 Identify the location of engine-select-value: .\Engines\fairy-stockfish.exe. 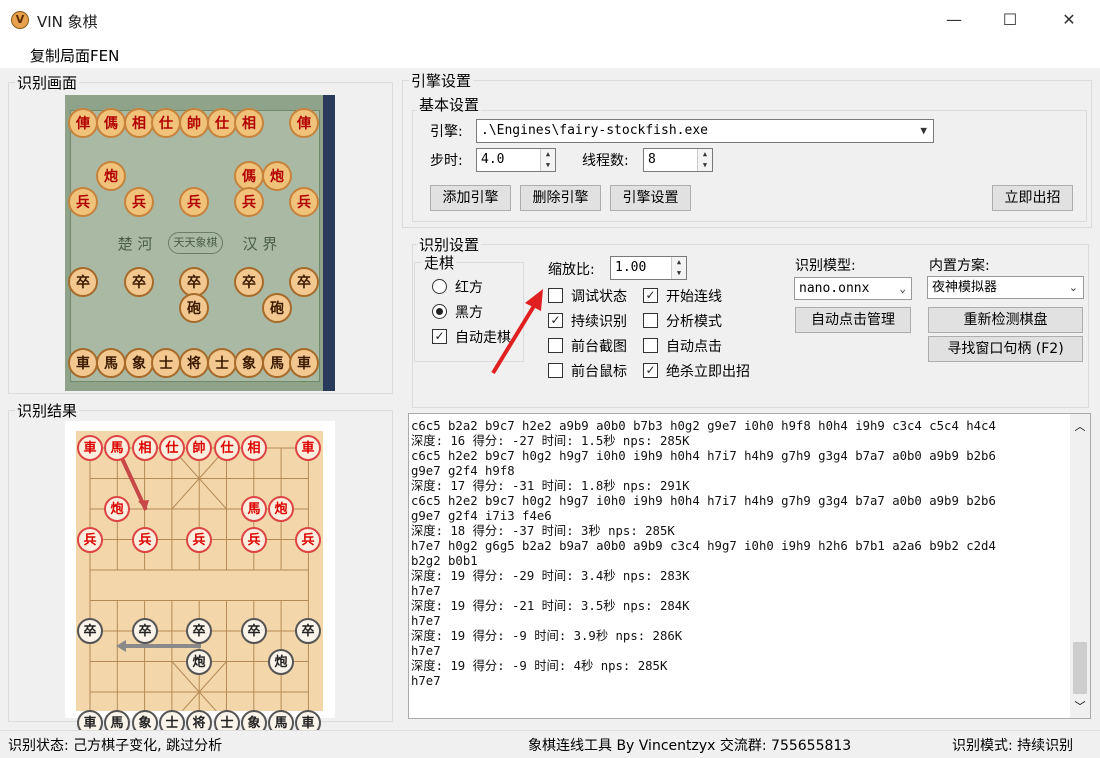
(594, 130).